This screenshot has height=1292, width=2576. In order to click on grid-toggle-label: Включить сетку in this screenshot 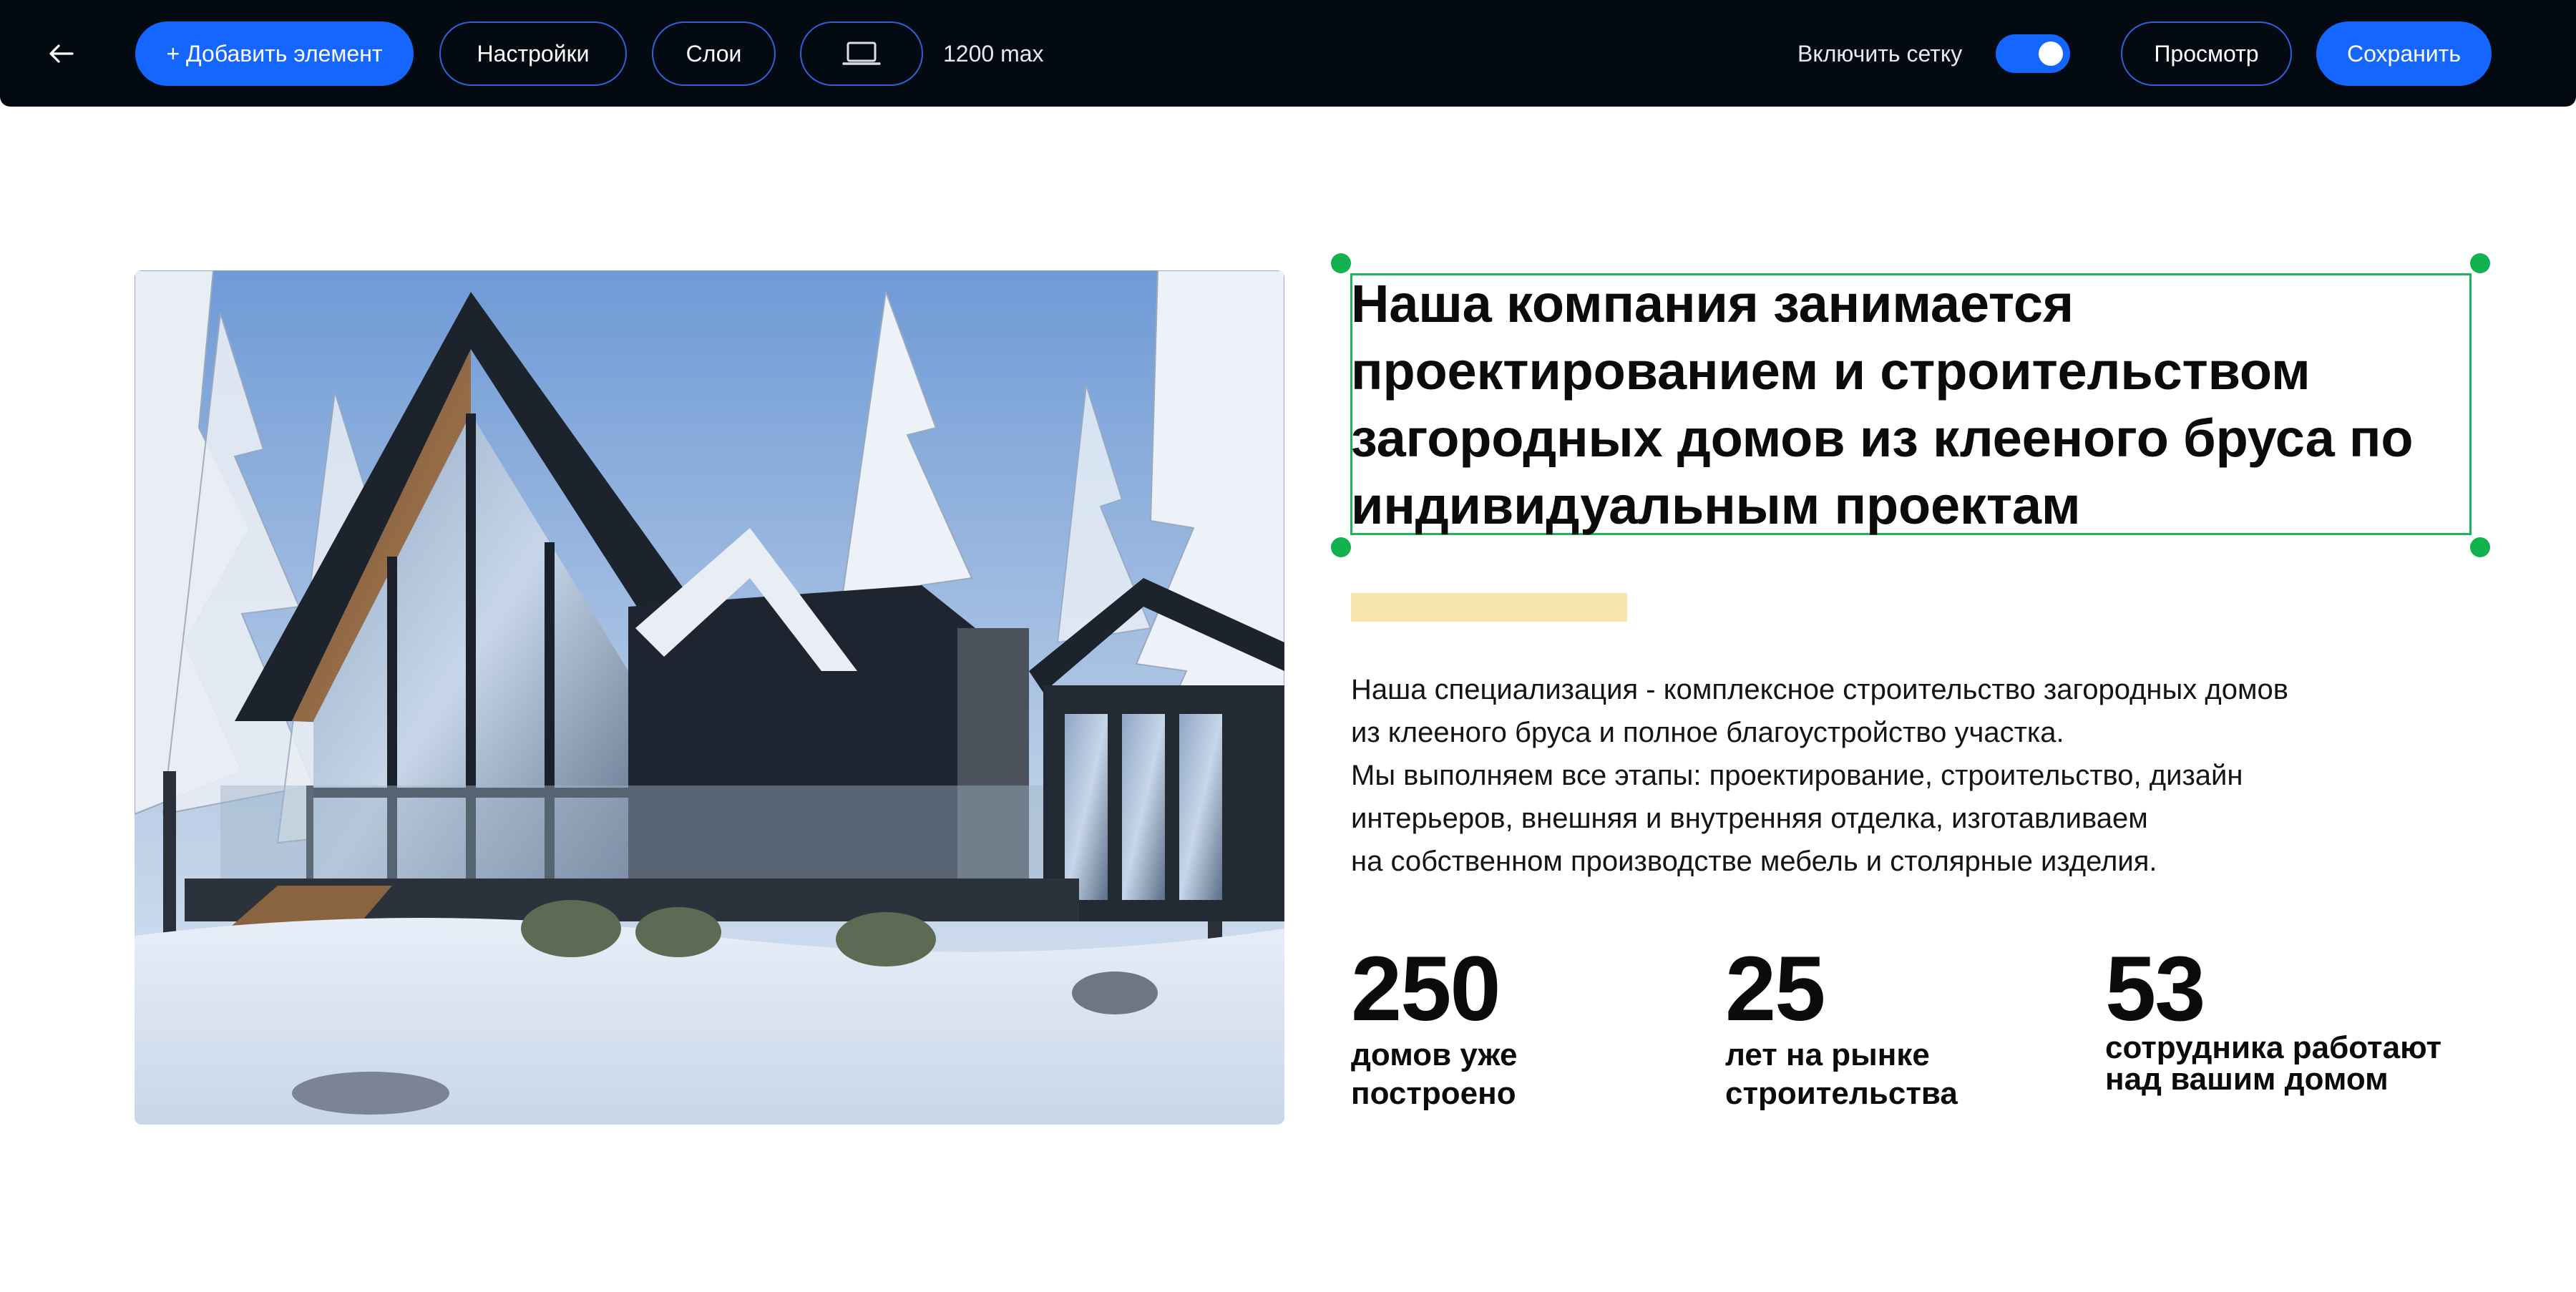, I will do `click(1880, 54)`.